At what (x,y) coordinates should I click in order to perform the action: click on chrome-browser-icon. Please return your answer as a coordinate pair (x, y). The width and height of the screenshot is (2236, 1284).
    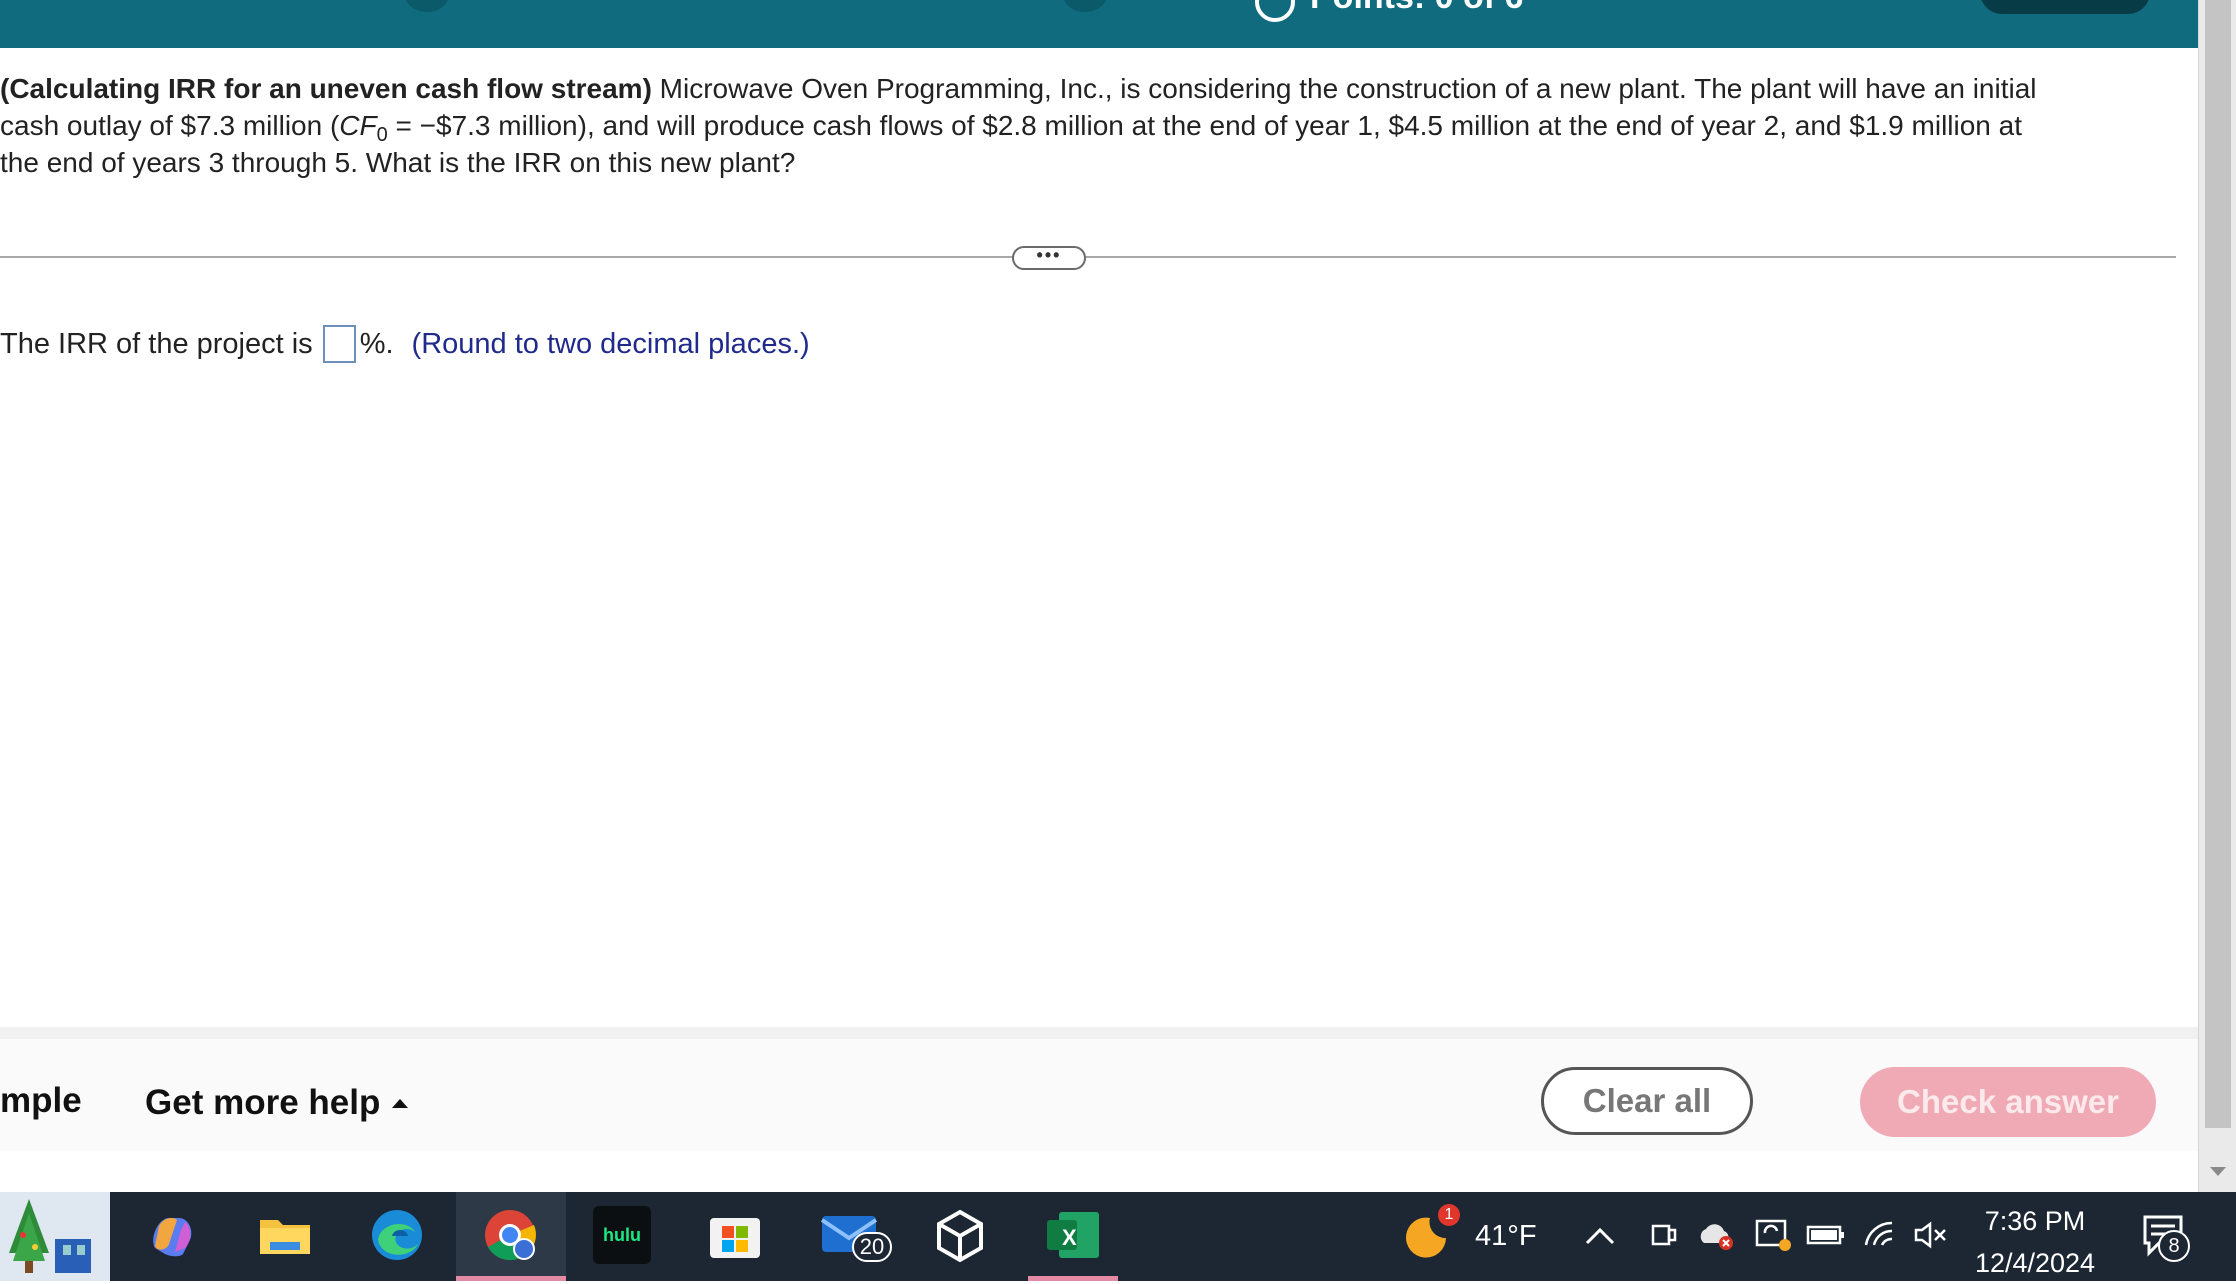
    Looking at the image, I should click on (510, 1235).